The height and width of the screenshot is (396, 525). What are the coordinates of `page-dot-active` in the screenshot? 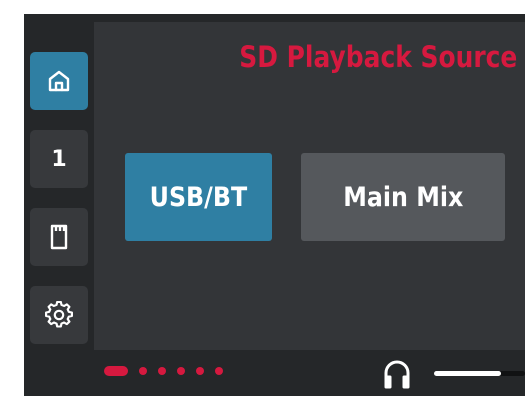 It's located at (116, 371).